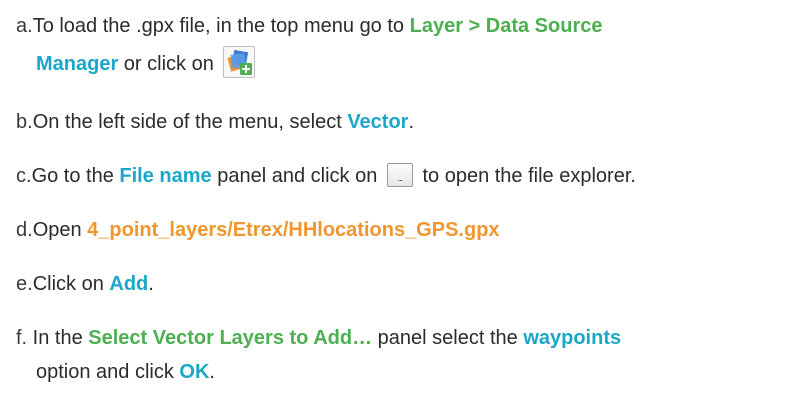  I want to click on ok-highlight: OK, so click(194, 372).